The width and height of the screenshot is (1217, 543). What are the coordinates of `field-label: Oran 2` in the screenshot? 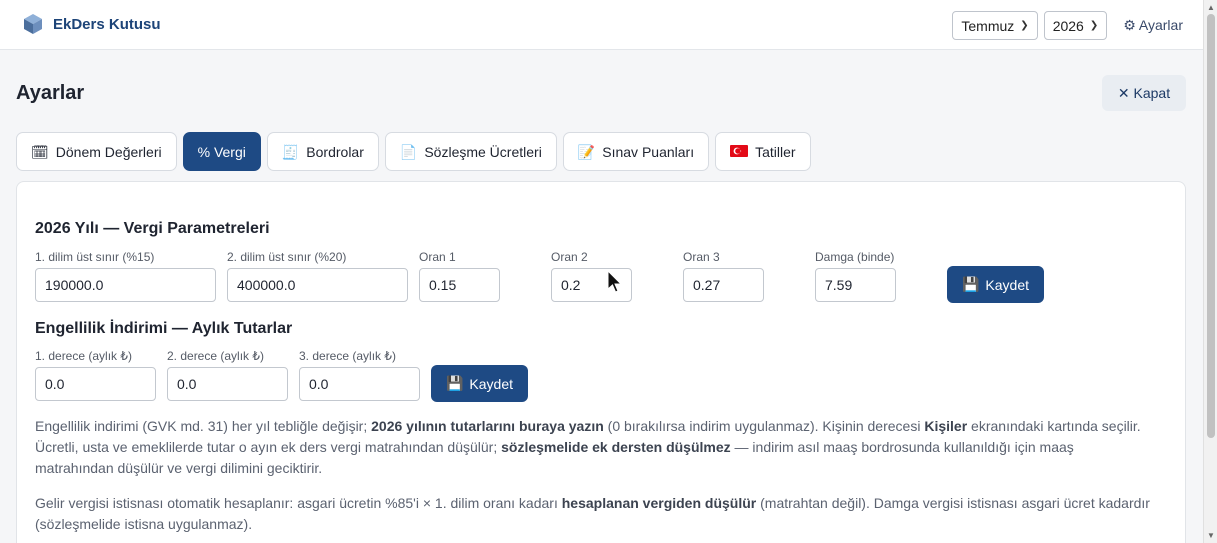 It's located at (569, 257).